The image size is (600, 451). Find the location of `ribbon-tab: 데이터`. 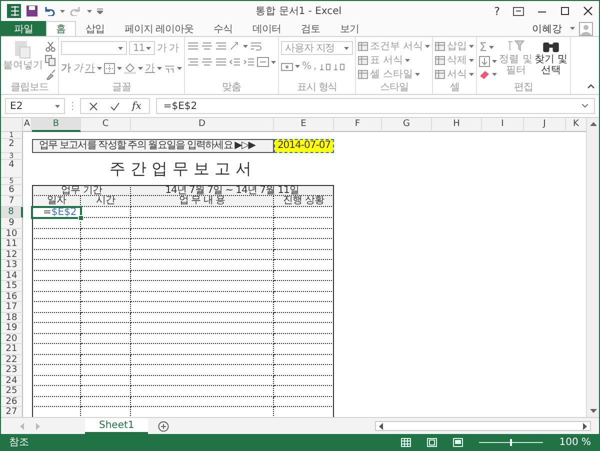

ribbon-tab: 데이터 is located at coordinates (267, 28).